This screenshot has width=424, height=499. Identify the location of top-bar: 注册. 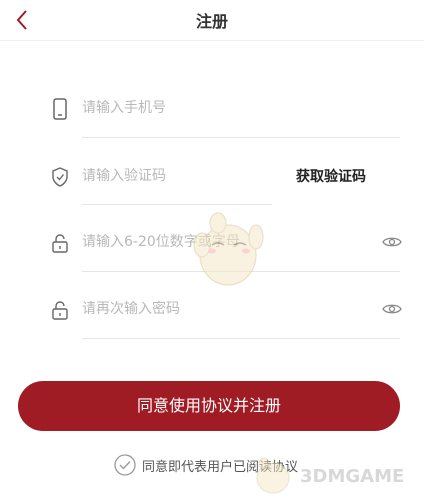
(212, 20).